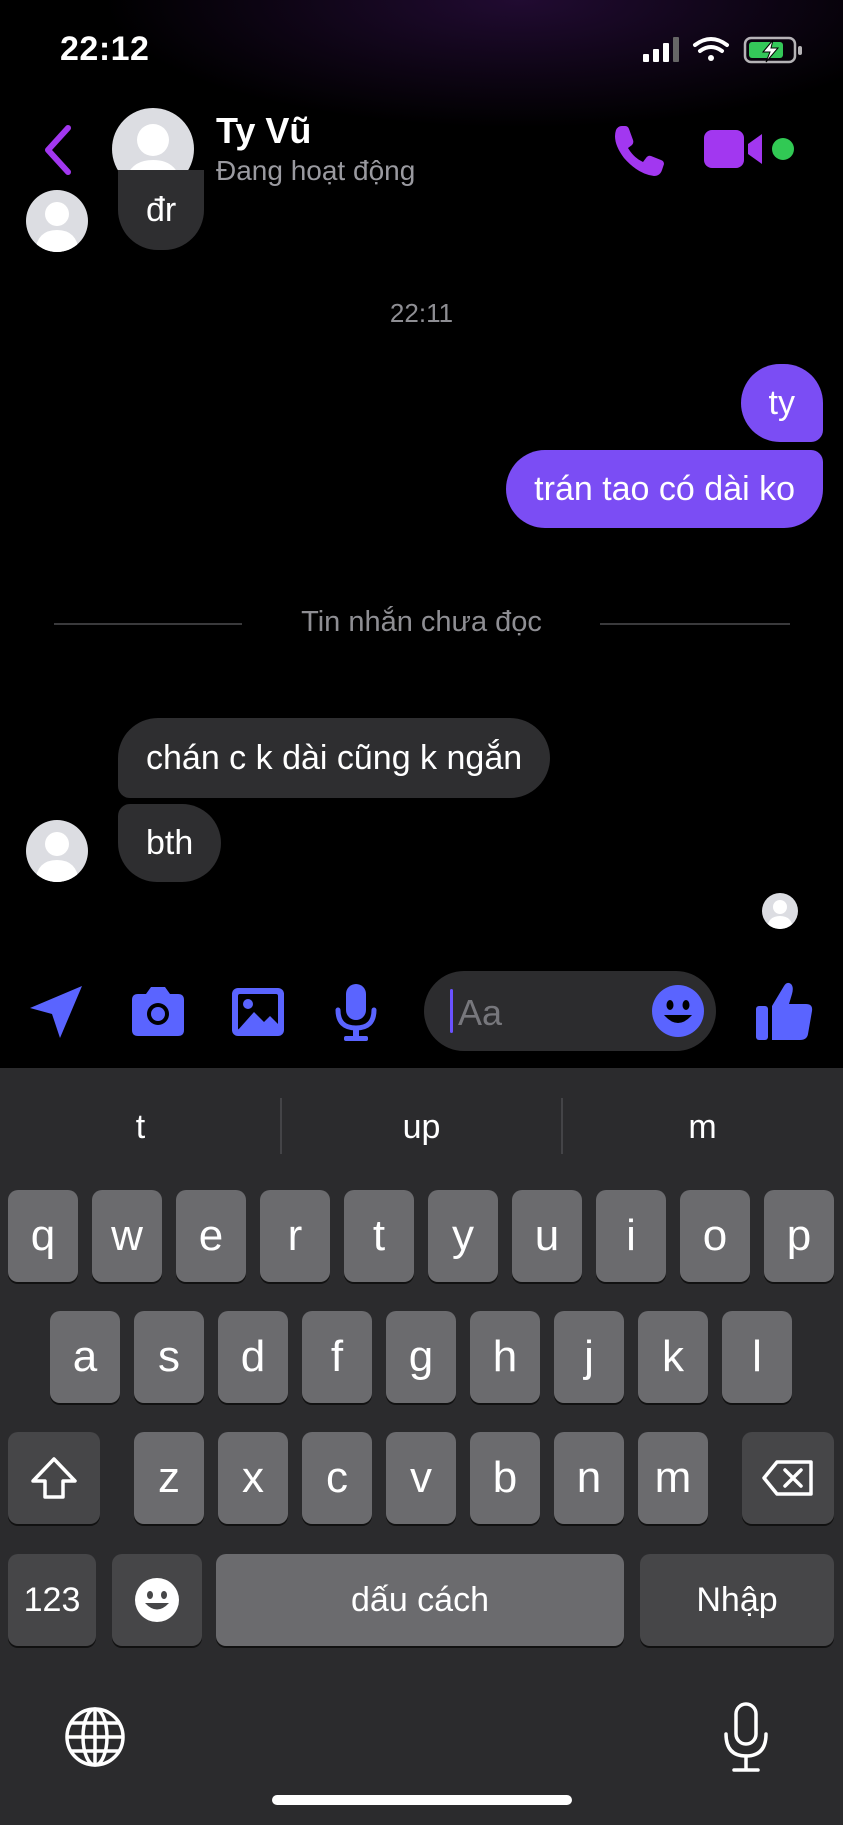 This screenshot has height=1825, width=843. Describe the element at coordinates (799, 1236) in the screenshot. I see `key-p: p` at that location.